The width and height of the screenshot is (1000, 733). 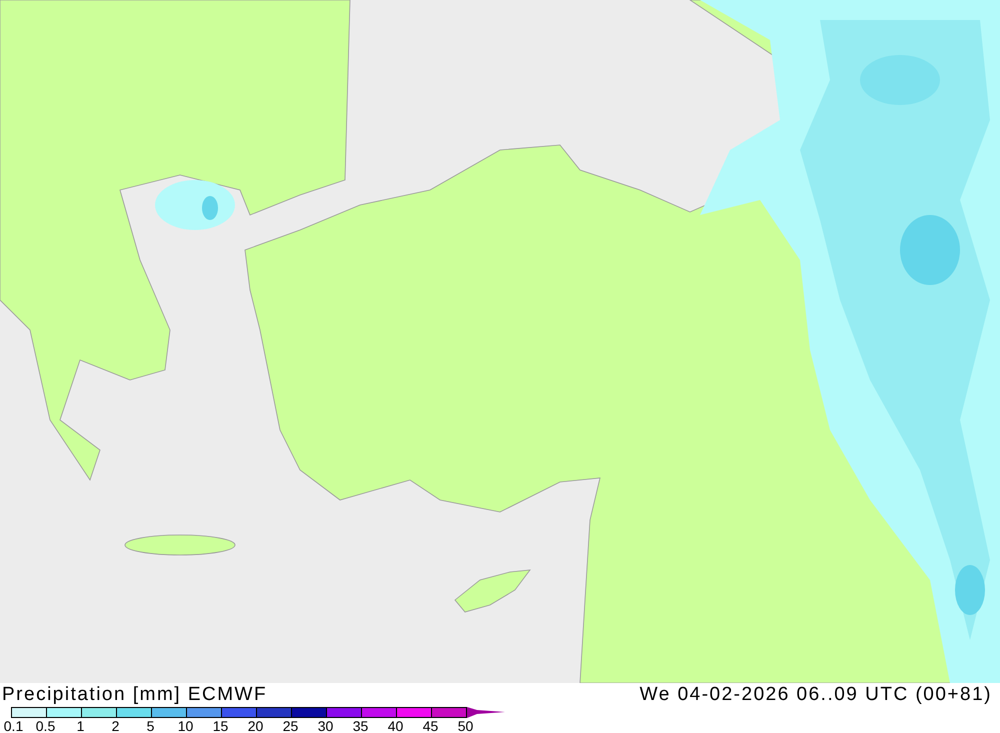 What do you see at coordinates (465, 725) in the screenshot?
I see `legend-label: 50` at bounding box center [465, 725].